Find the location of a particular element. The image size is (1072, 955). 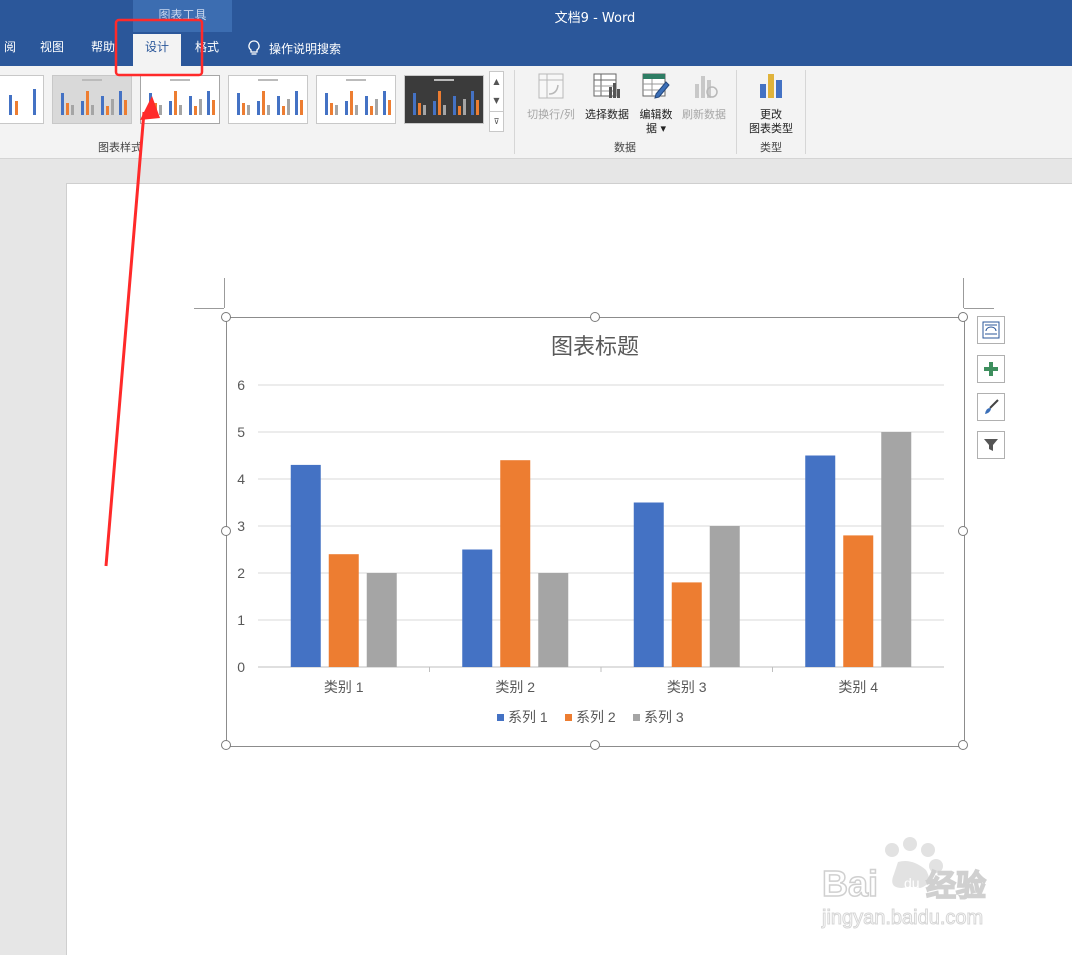

resize-handle-bottom is located at coordinates (595, 745).